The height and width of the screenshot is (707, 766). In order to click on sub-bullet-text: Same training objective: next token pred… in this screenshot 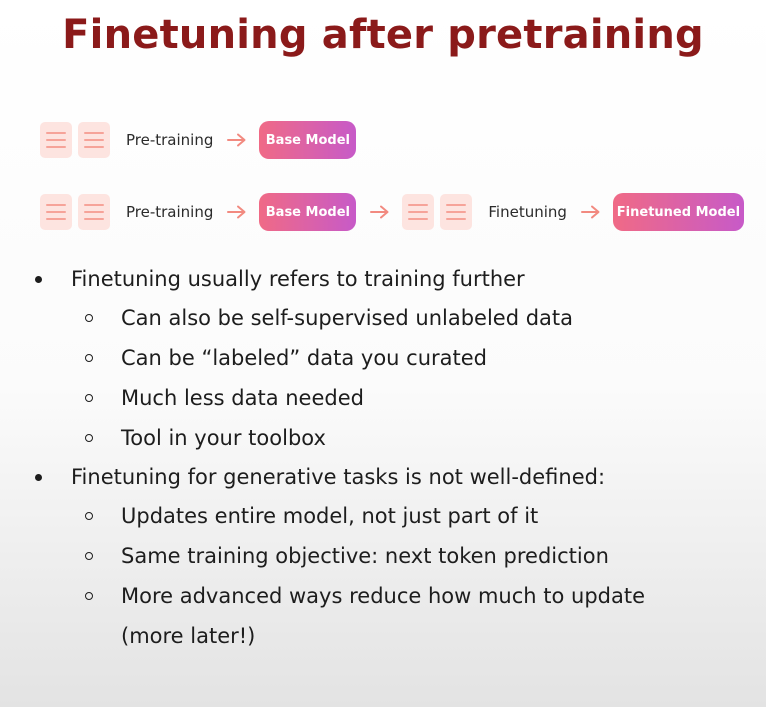, I will do `click(365, 556)`.